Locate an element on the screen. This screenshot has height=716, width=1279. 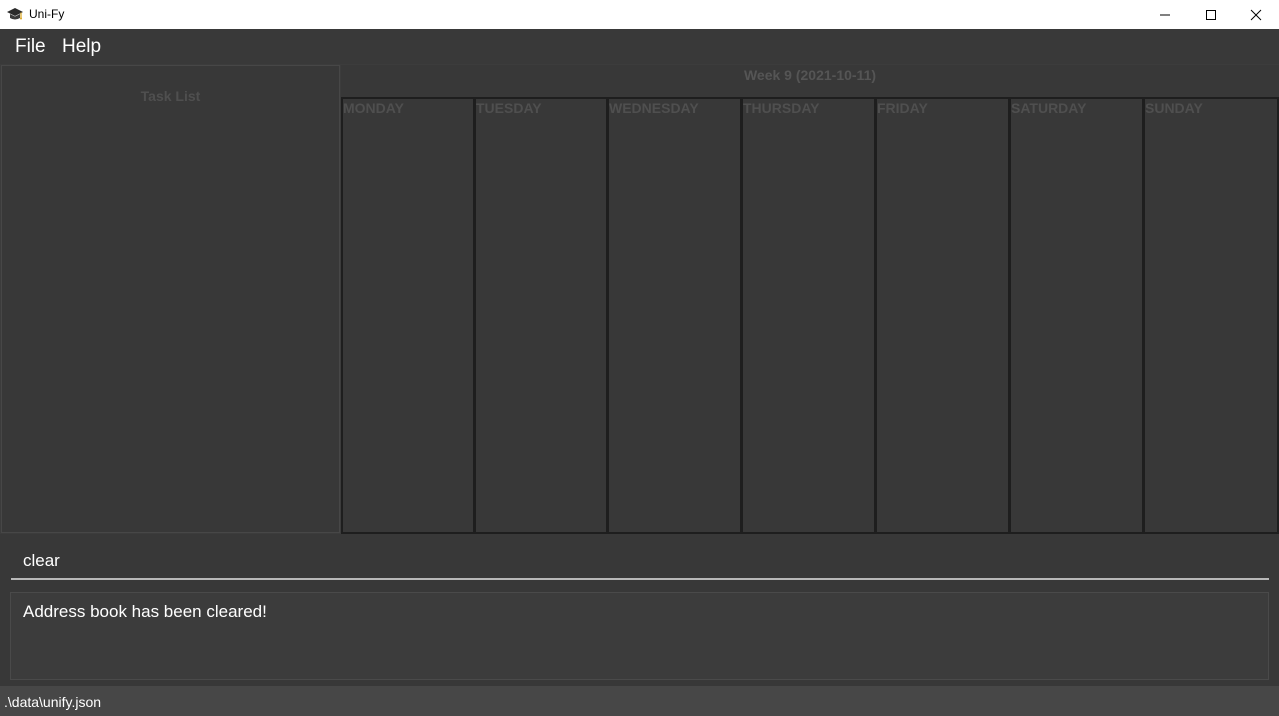
close-icon is located at coordinates (1256, 14).